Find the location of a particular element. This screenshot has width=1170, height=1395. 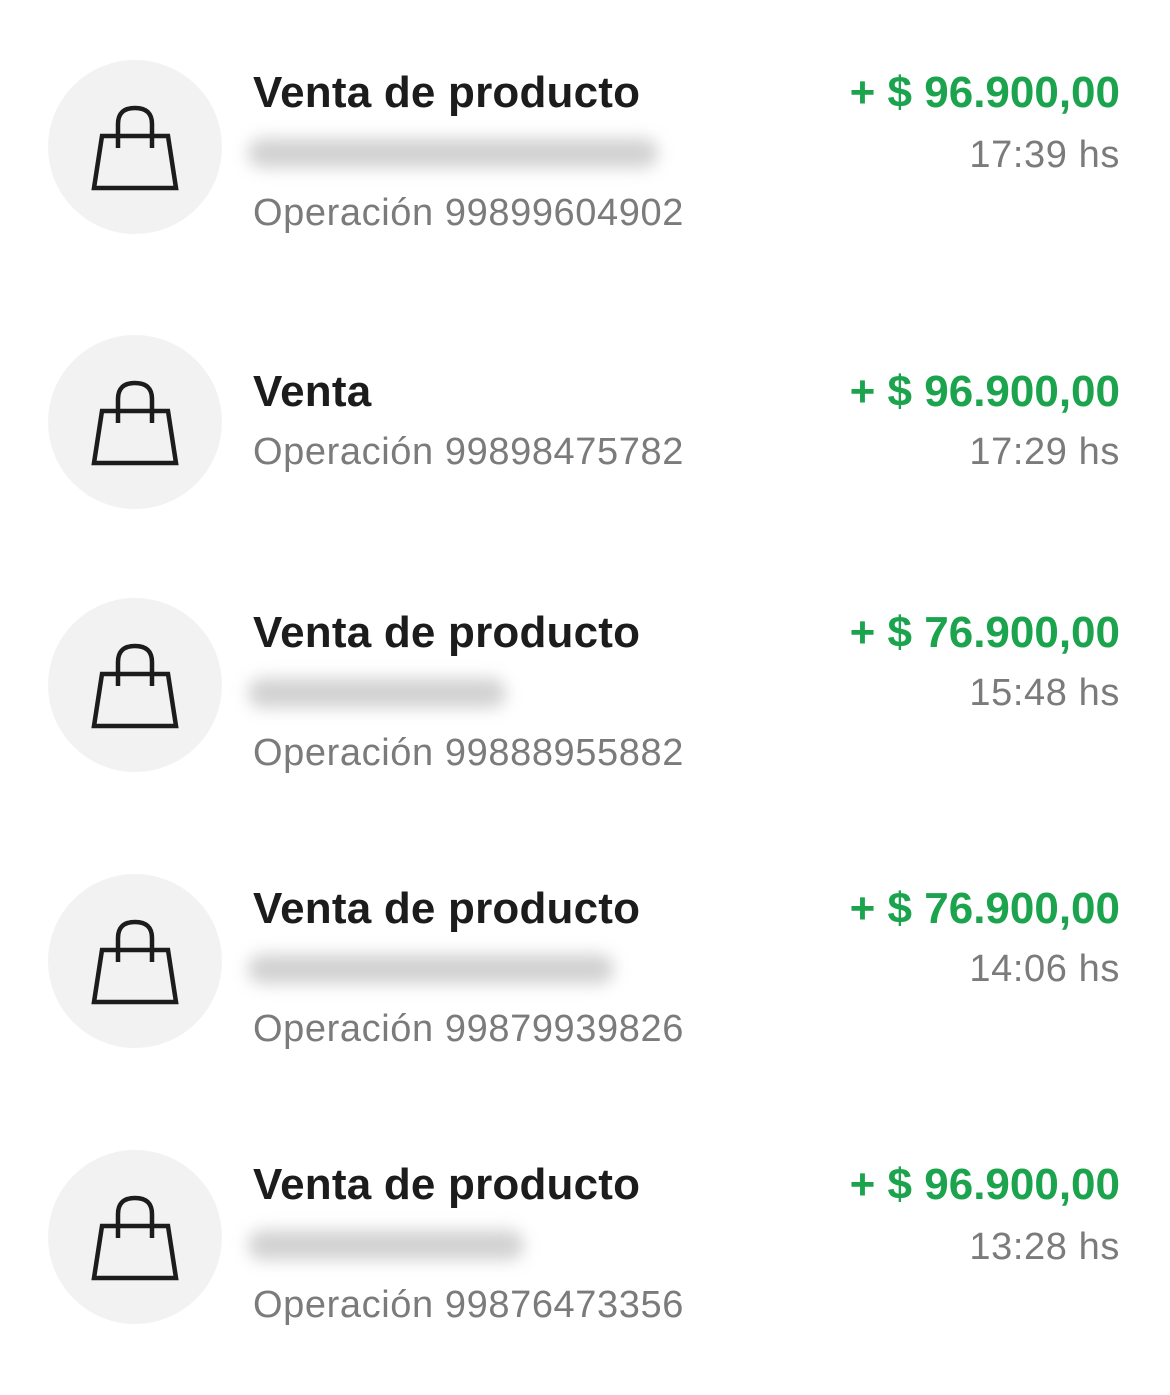

operation-number: Operación 99899604902 is located at coordinates (468, 213).